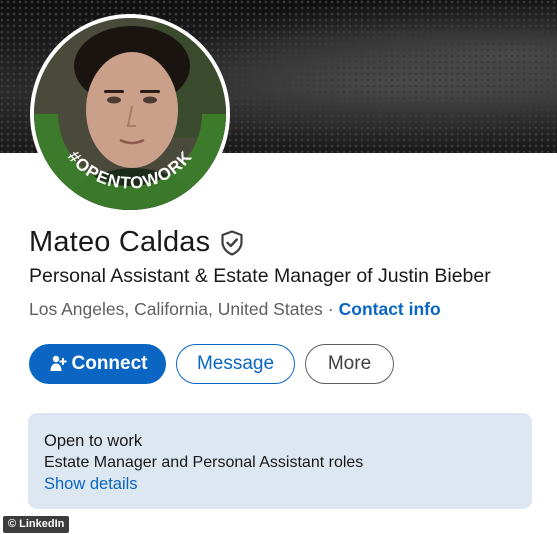 The image size is (557, 534). What do you see at coordinates (120, 242) in the screenshot?
I see `profile-name: Mateo Caldas` at bounding box center [120, 242].